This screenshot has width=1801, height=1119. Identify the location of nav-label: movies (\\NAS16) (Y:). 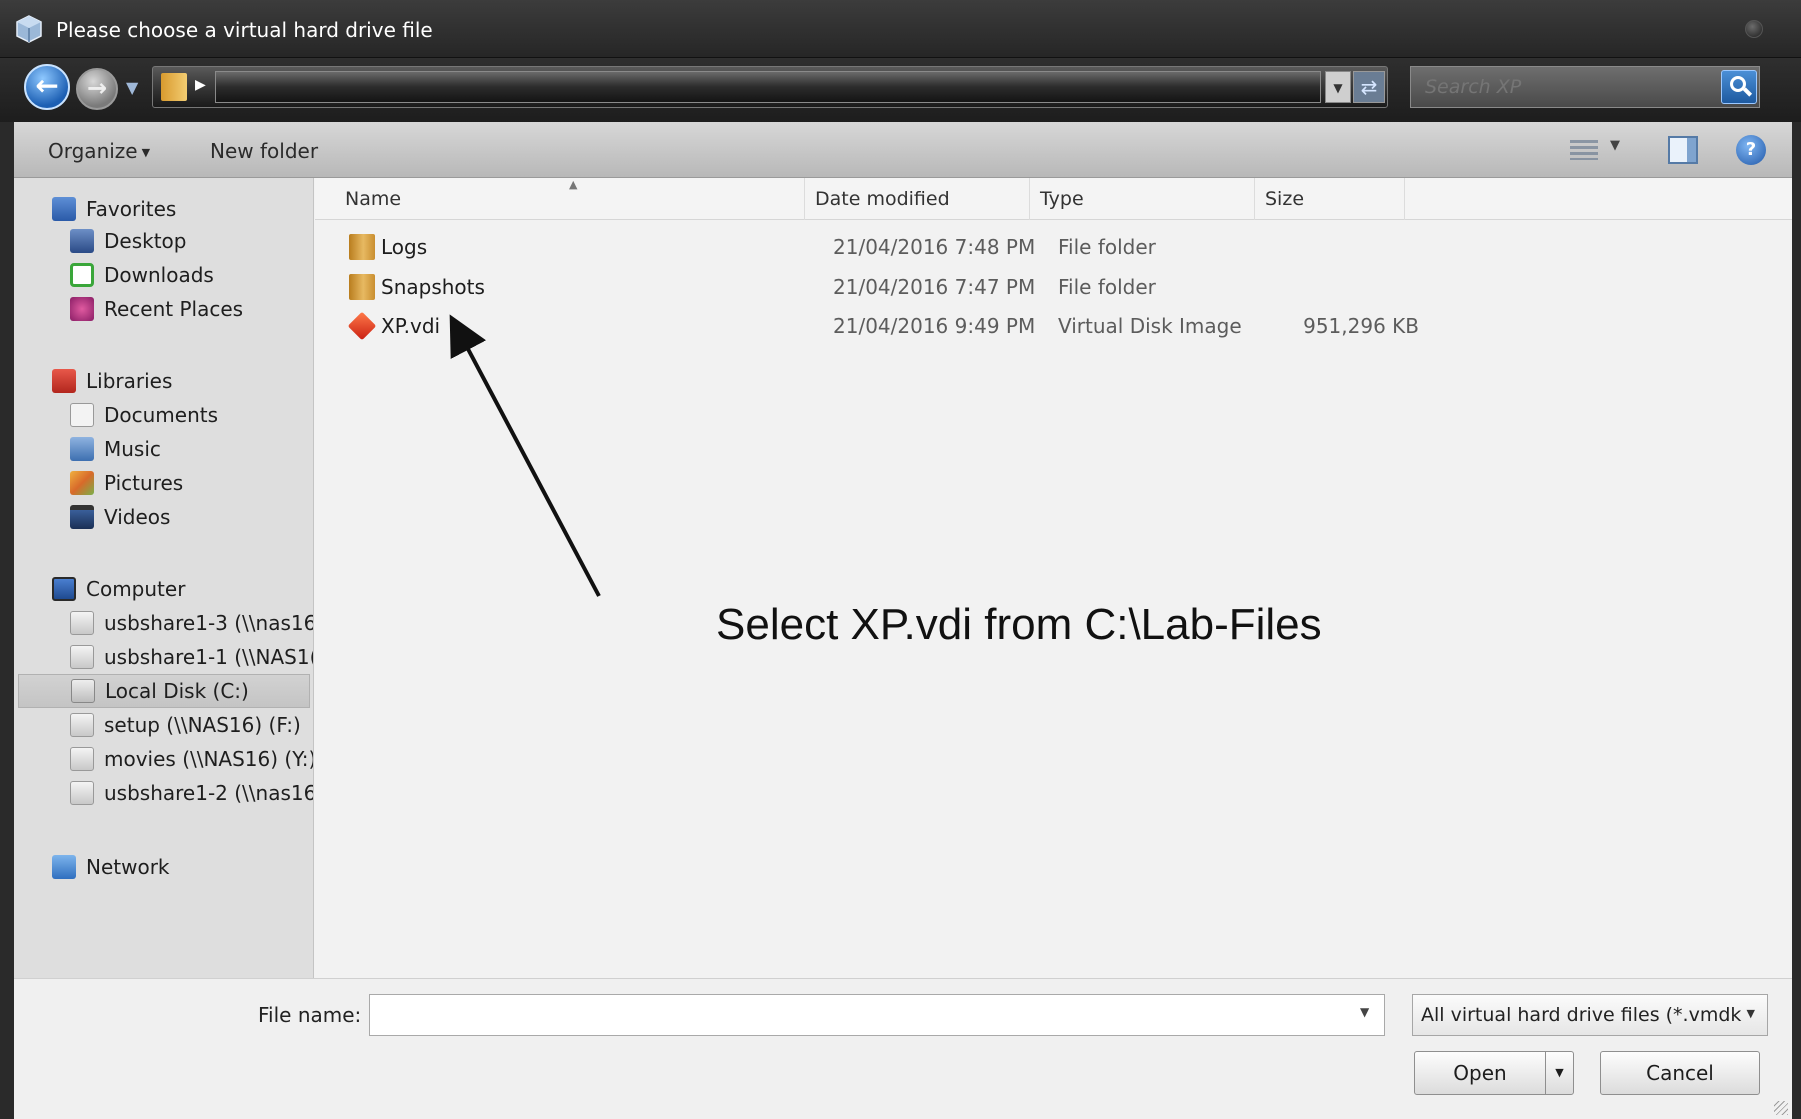
(209, 759).